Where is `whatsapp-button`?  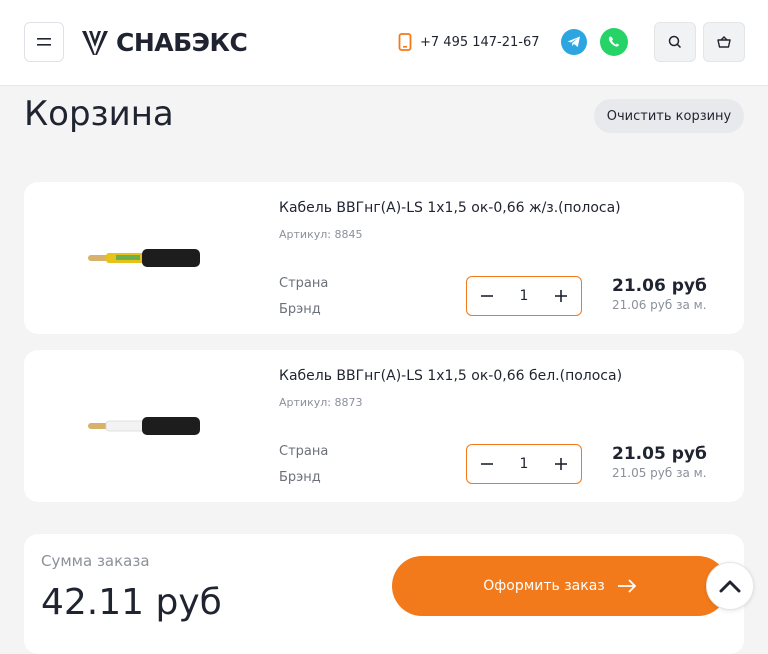
whatsapp-button is located at coordinates (614, 42).